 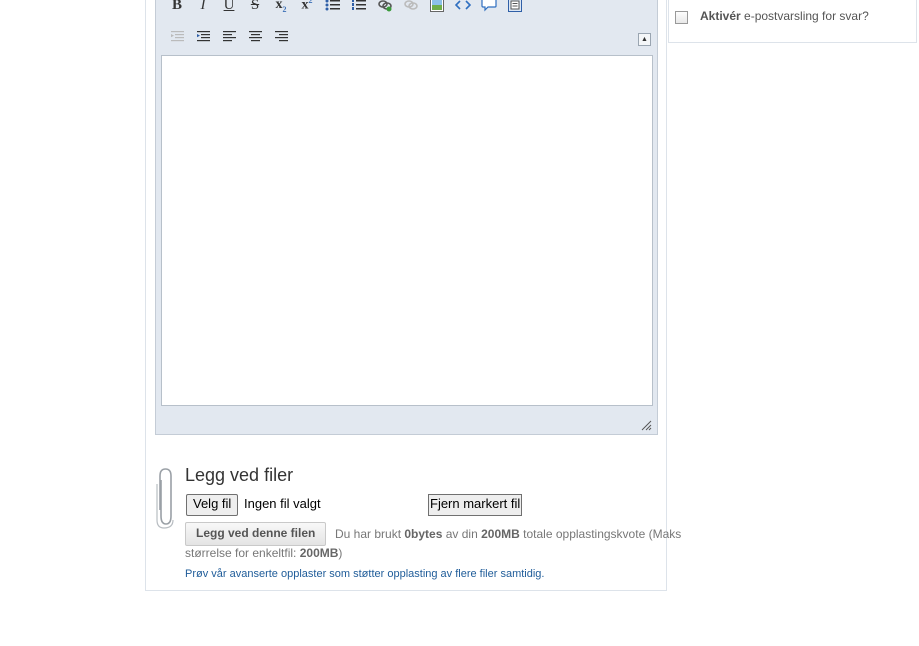 I want to click on editor-toolbar-row-1: B I U S x2 x2, so click(x=346, y=8).